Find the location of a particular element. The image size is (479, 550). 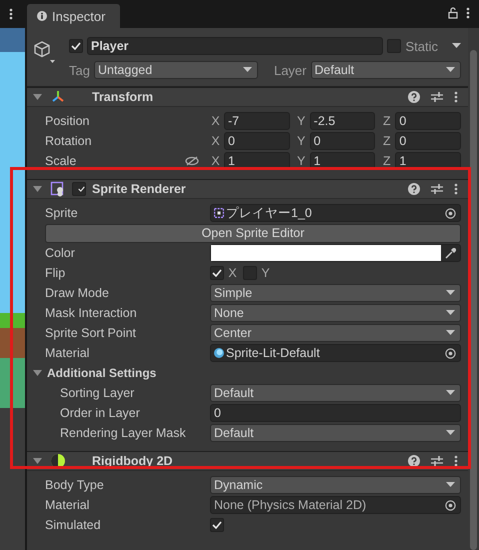

enabled-checkbox is located at coordinates (79, 189).